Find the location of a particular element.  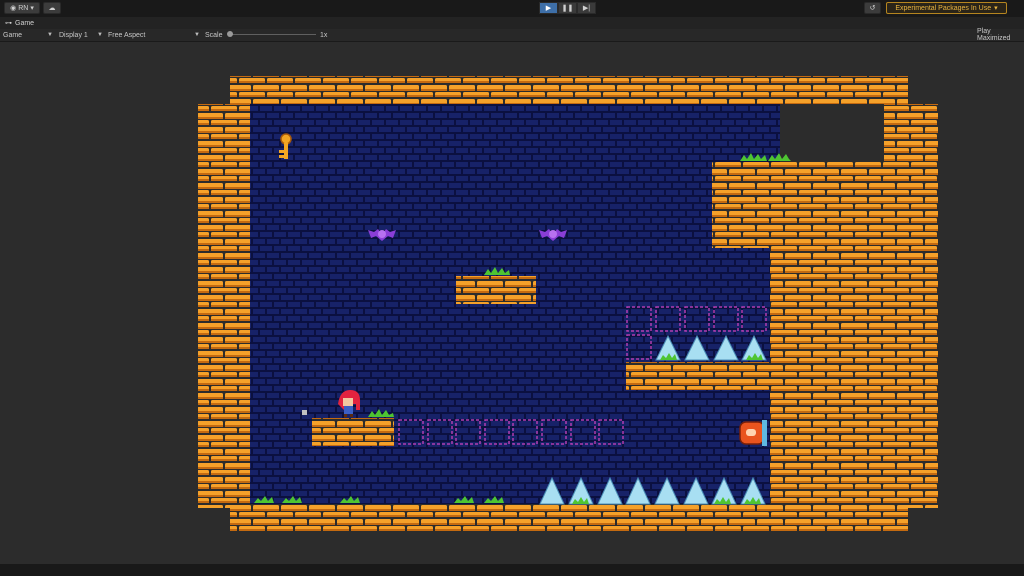

account-icon: ◉ is located at coordinates (13, 8).